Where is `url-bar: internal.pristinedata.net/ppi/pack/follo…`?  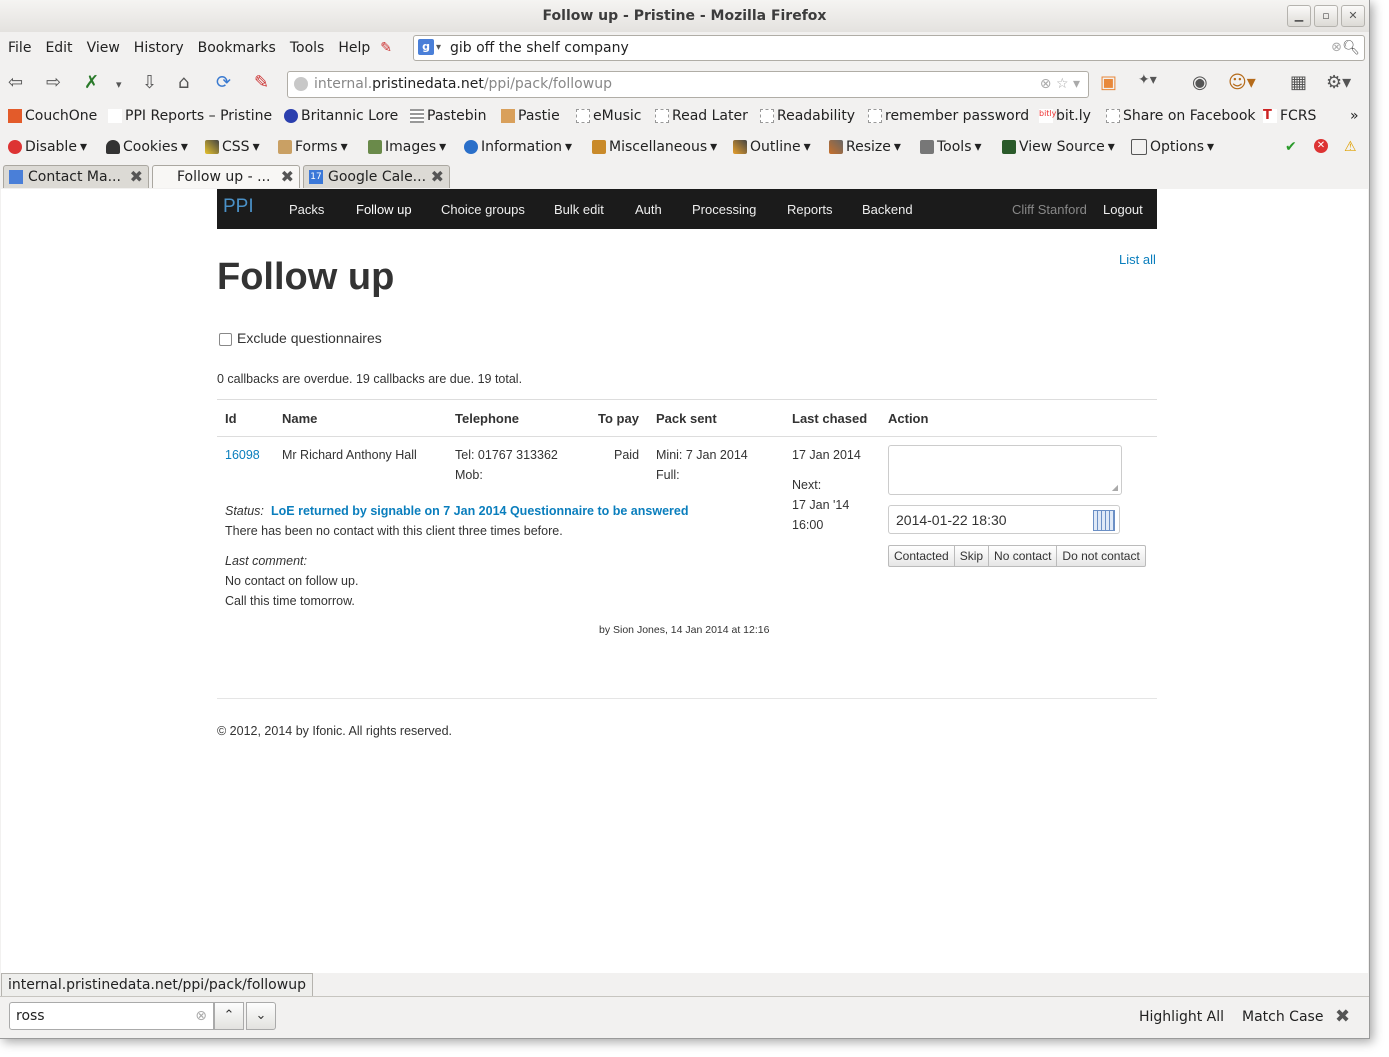 url-bar: internal.pristinedata.net/ppi/pack/follo… is located at coordinates (688, 84).